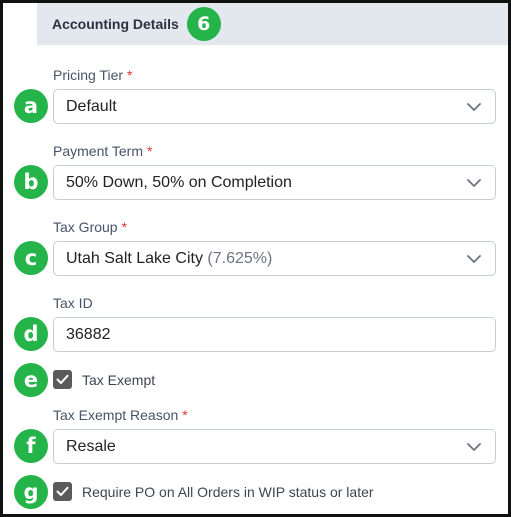 The width and height of the screenshot is (511, 517). I want to click on payment-term-select: 50% Down, 50% on Completion, so click(274, 182).